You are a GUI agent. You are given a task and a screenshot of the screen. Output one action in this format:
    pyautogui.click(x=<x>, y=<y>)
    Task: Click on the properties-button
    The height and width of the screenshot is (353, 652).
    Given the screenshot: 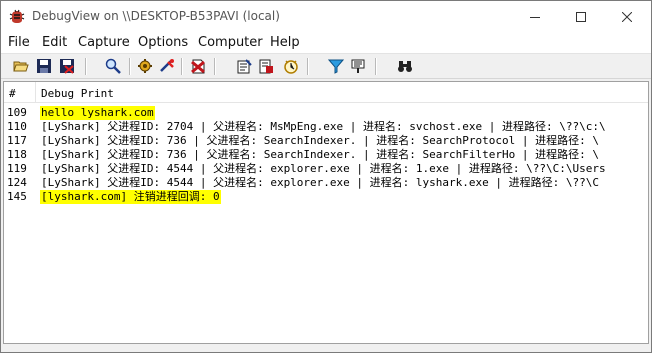 What is the action you would take?
    pyautogui.click(x=244, y=66)
    